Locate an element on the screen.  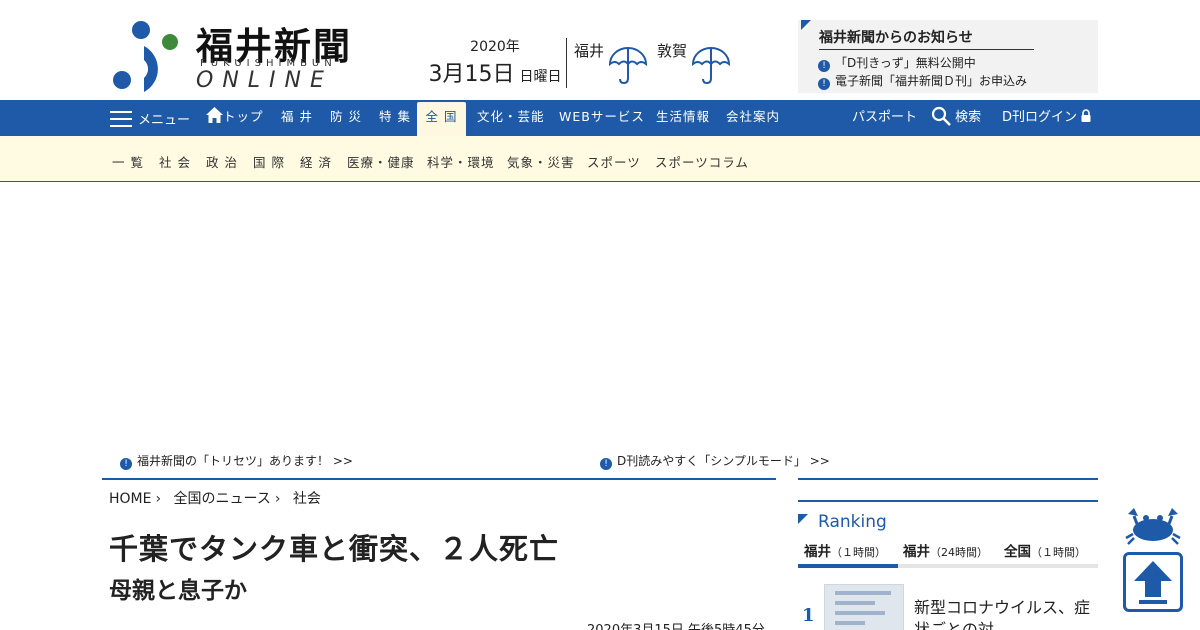
nav-item-zenkoku: 全 国 is located at coordinates (441, 119).